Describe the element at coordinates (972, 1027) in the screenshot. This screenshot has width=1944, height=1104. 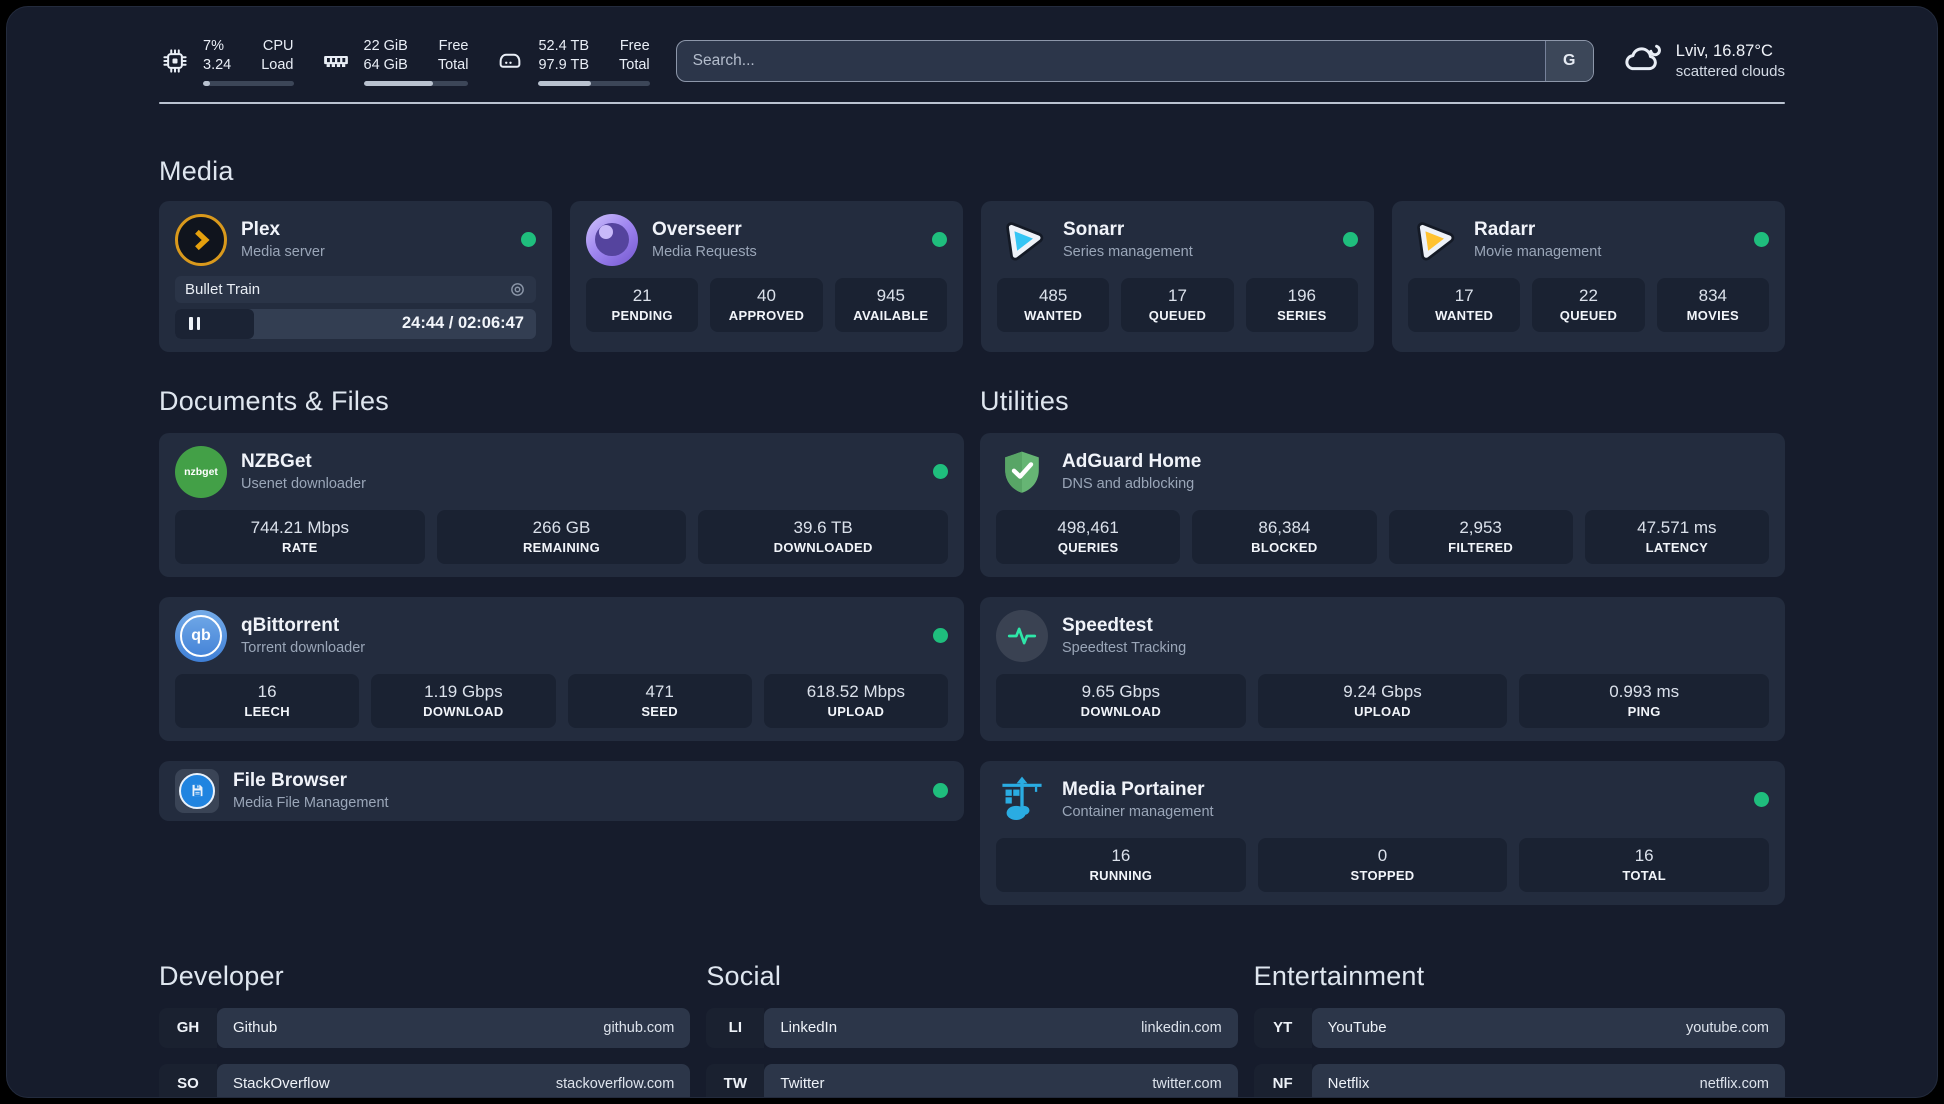
I see `link-linkedin: LI LinkedIn linkedin.com` at that location.